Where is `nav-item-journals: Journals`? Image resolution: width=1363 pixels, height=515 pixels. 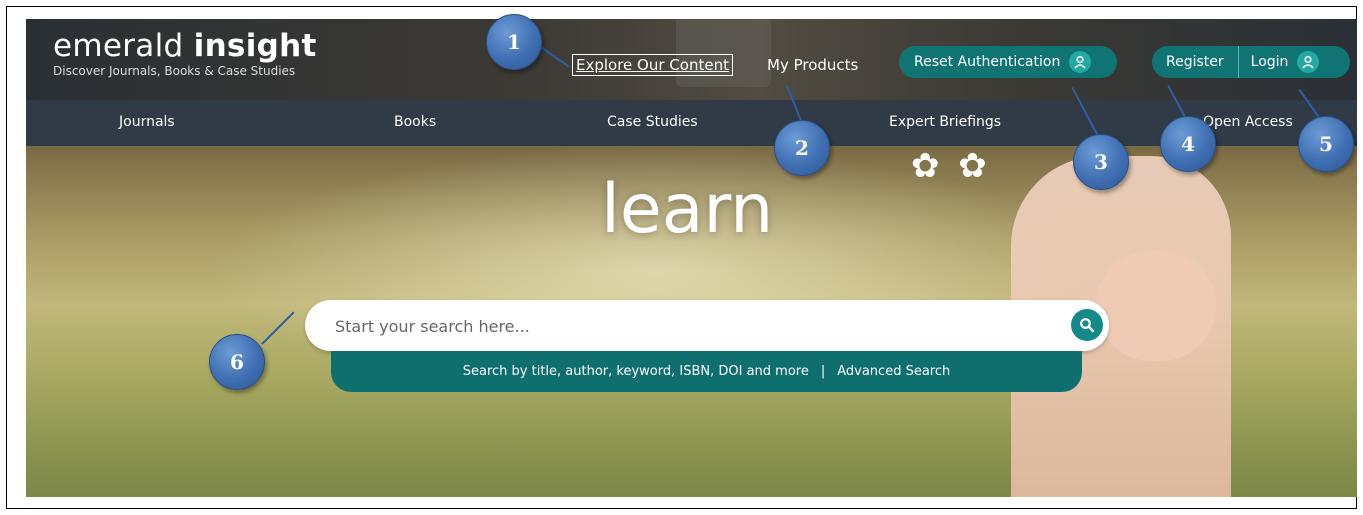 nav-item-journals: Journals is located at coordinates (147, 122).